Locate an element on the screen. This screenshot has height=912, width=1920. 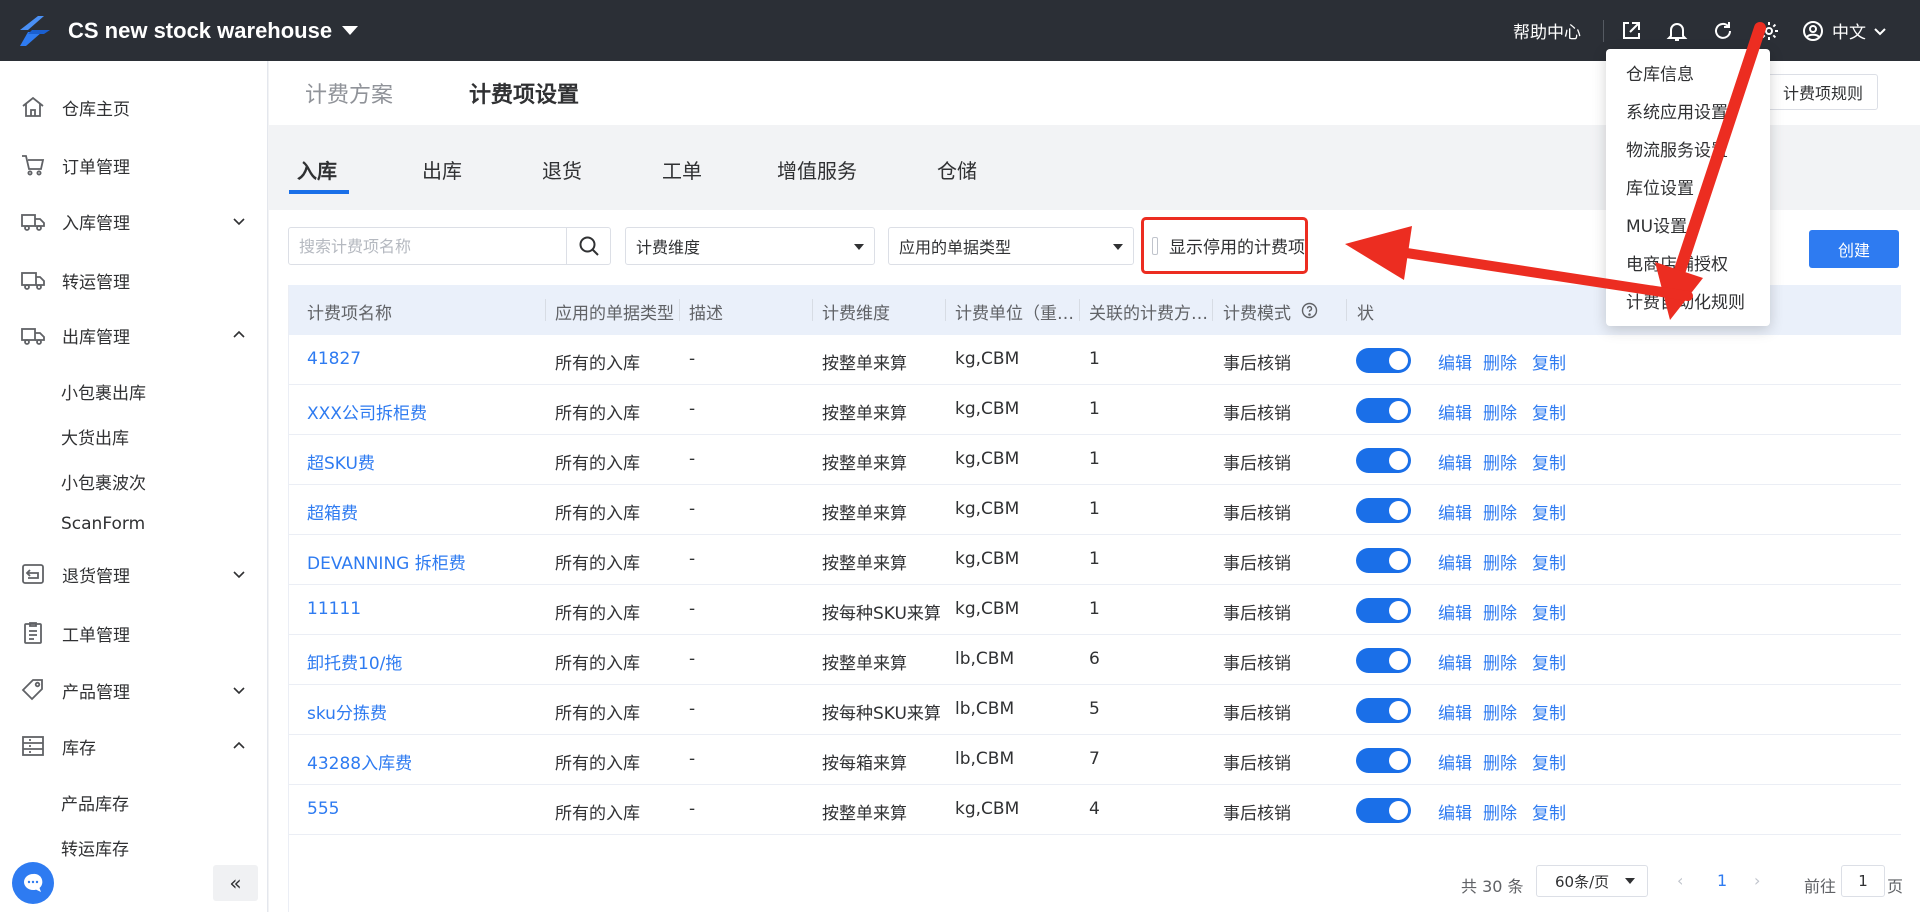
sidebar-subitem-bulk-outbound: 大货出库 is located at coordinates (95, 436).